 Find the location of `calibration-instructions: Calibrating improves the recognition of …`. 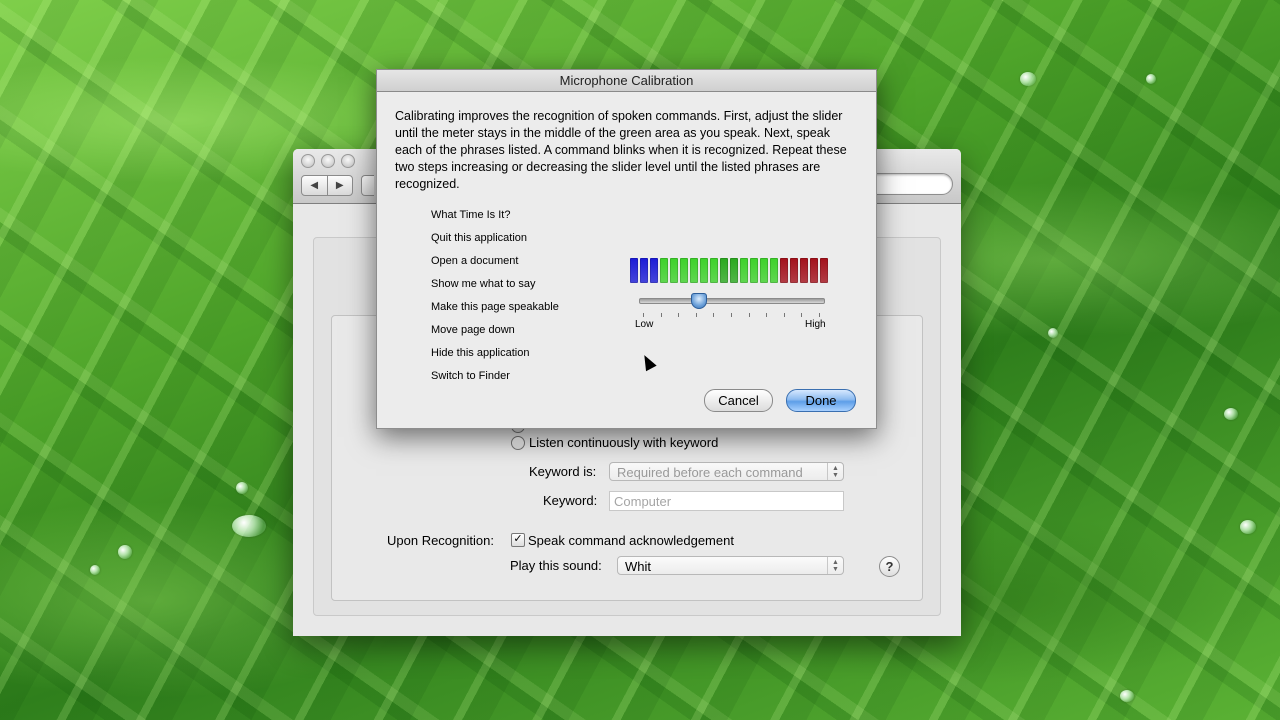

calibration-instructions: Calibrating improves the recognition of … is located at coordinates (621, 150).